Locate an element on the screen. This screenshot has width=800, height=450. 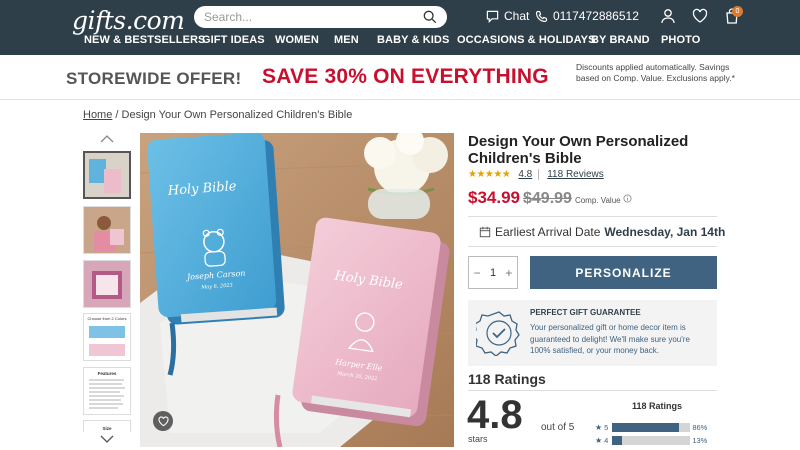
sale-price: $34.99 is located at coordinates (494, 197).